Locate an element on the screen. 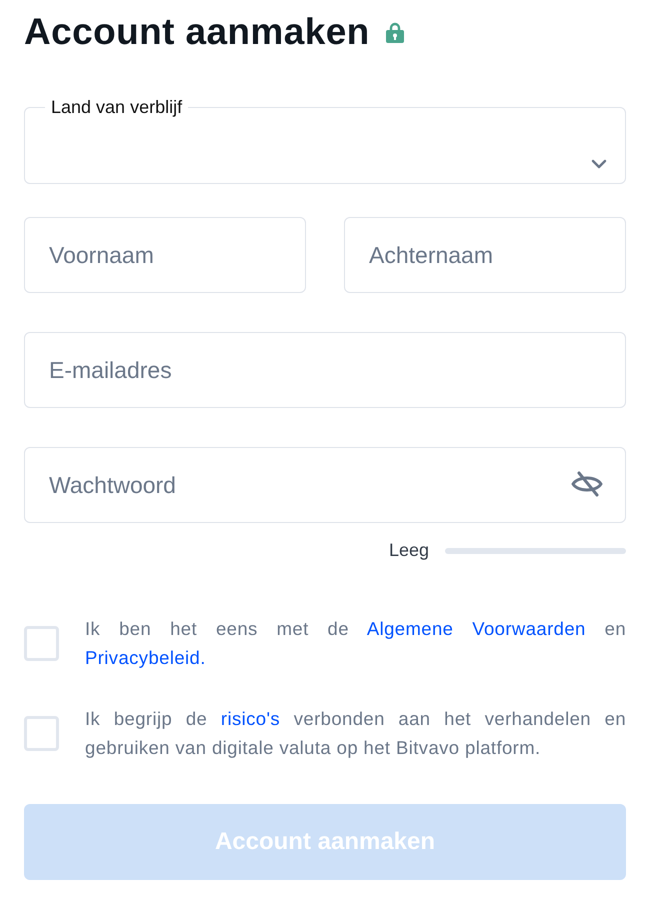  email-field: E-mailadres is located at coordinates (325, 370).